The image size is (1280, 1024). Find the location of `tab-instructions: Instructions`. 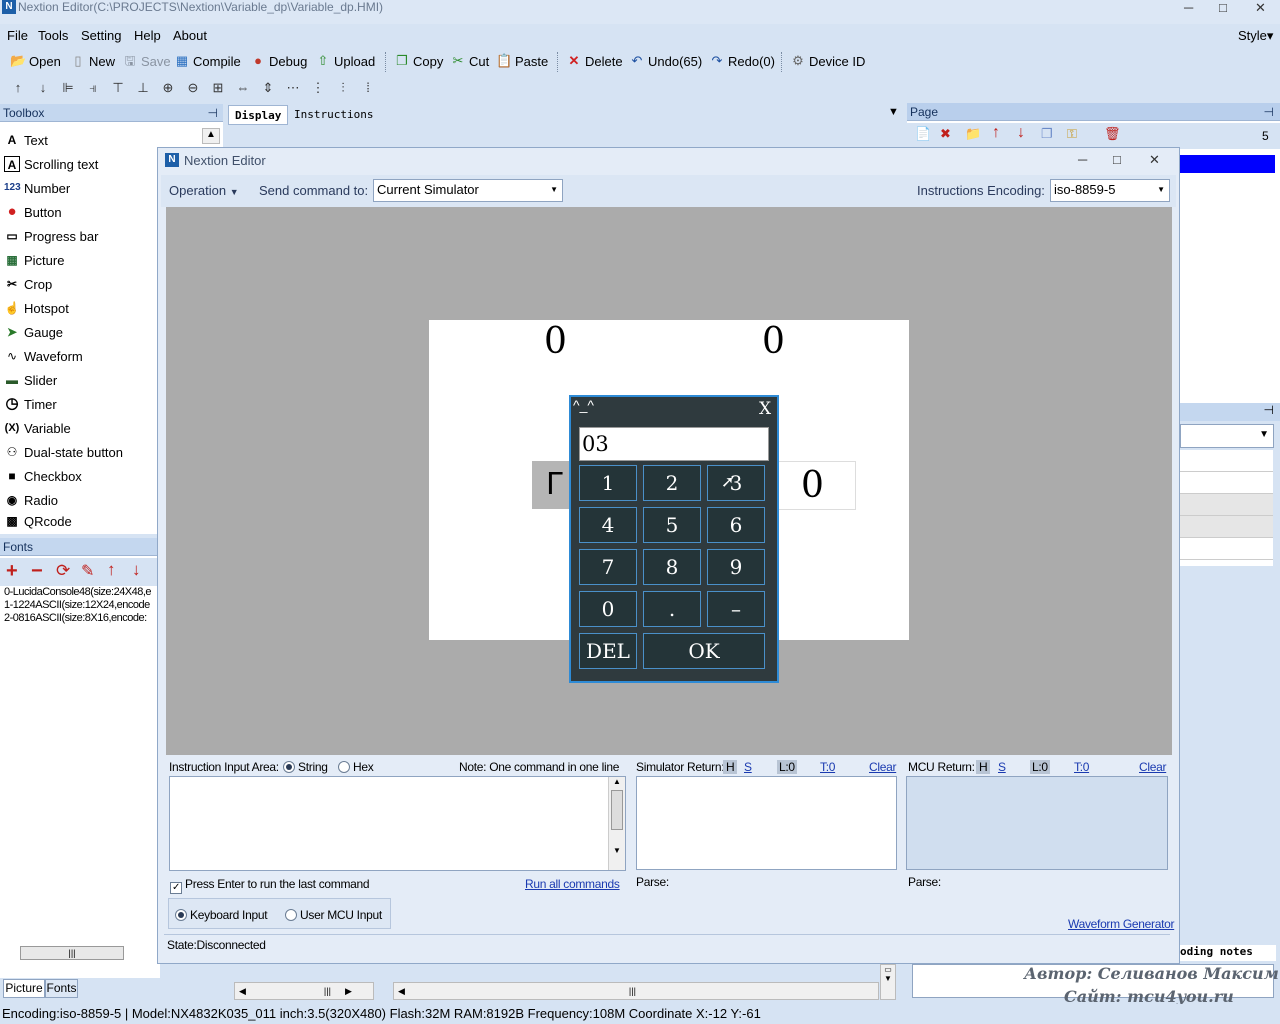

tab-instructions: Instructions is located at coordinates (333, 115).